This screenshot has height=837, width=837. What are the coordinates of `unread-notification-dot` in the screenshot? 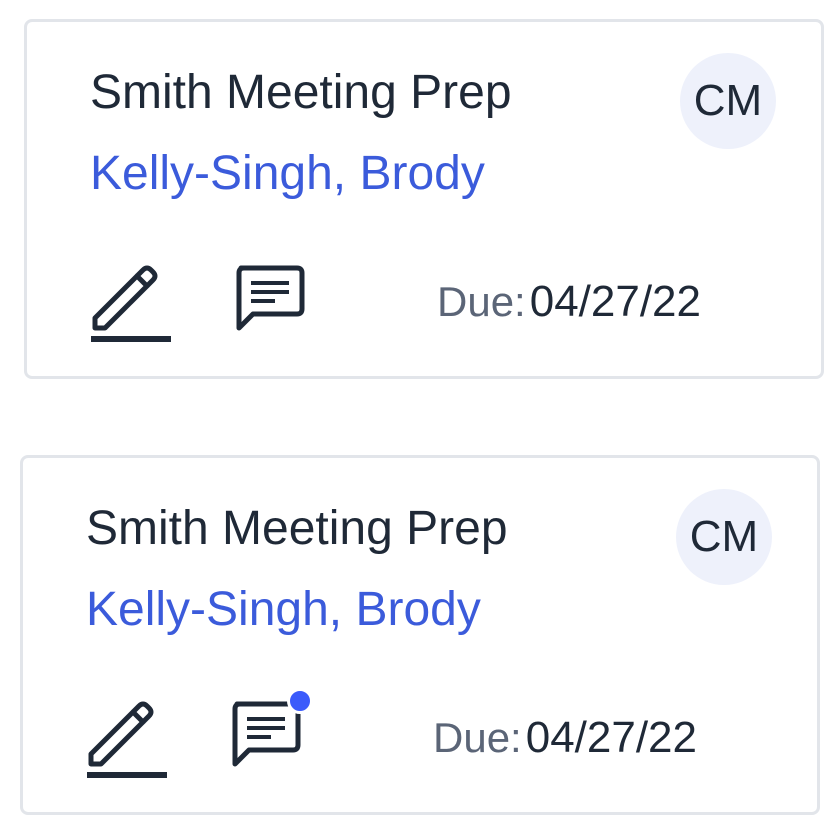 It's located at (300, 701).